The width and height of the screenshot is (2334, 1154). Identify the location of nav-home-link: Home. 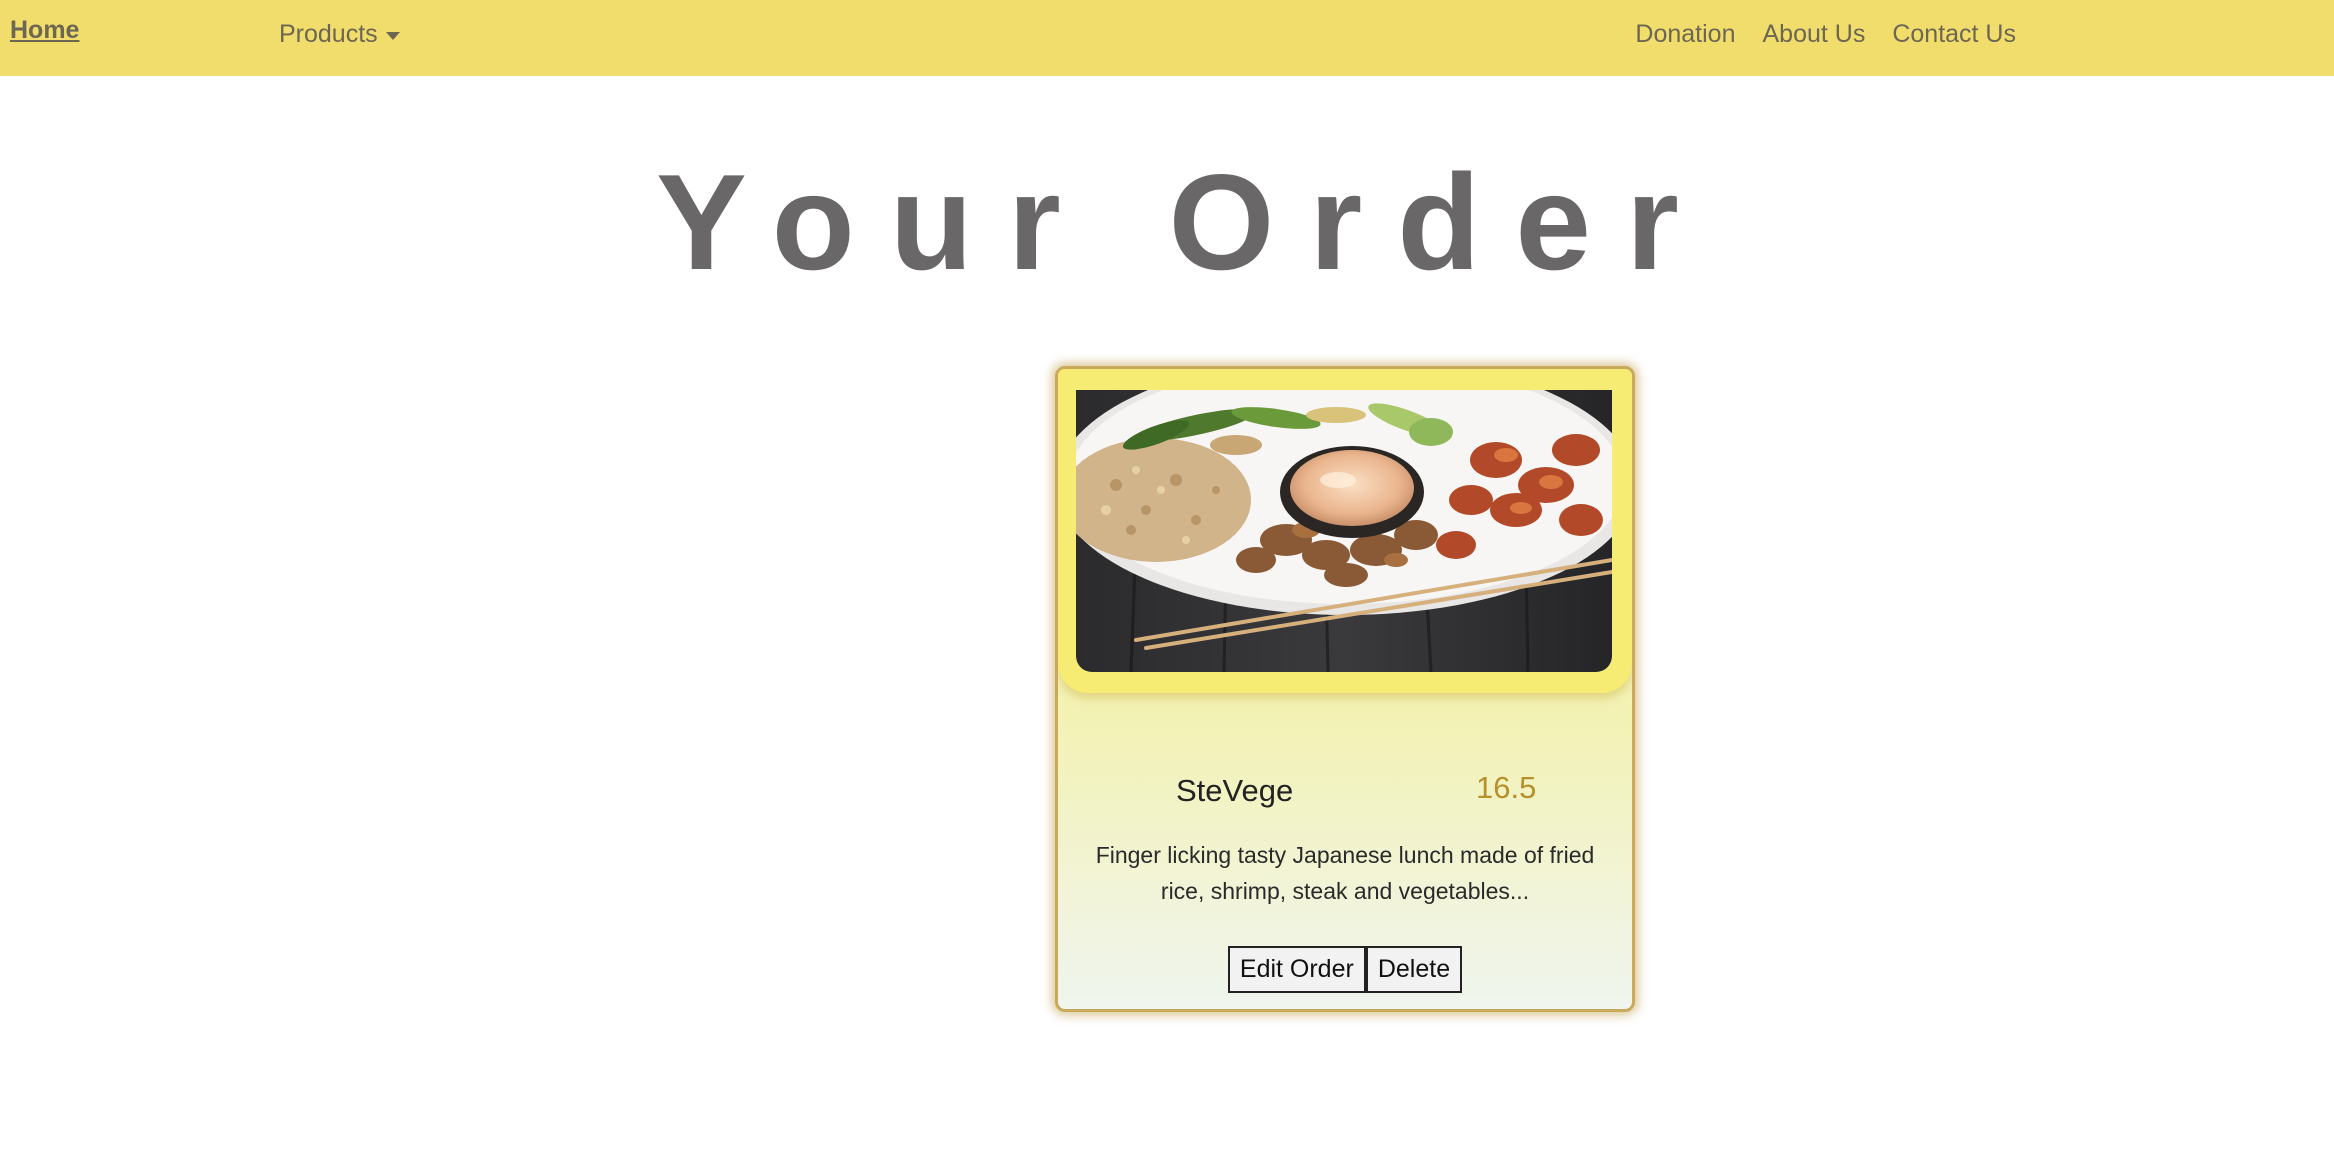
(44, 30).